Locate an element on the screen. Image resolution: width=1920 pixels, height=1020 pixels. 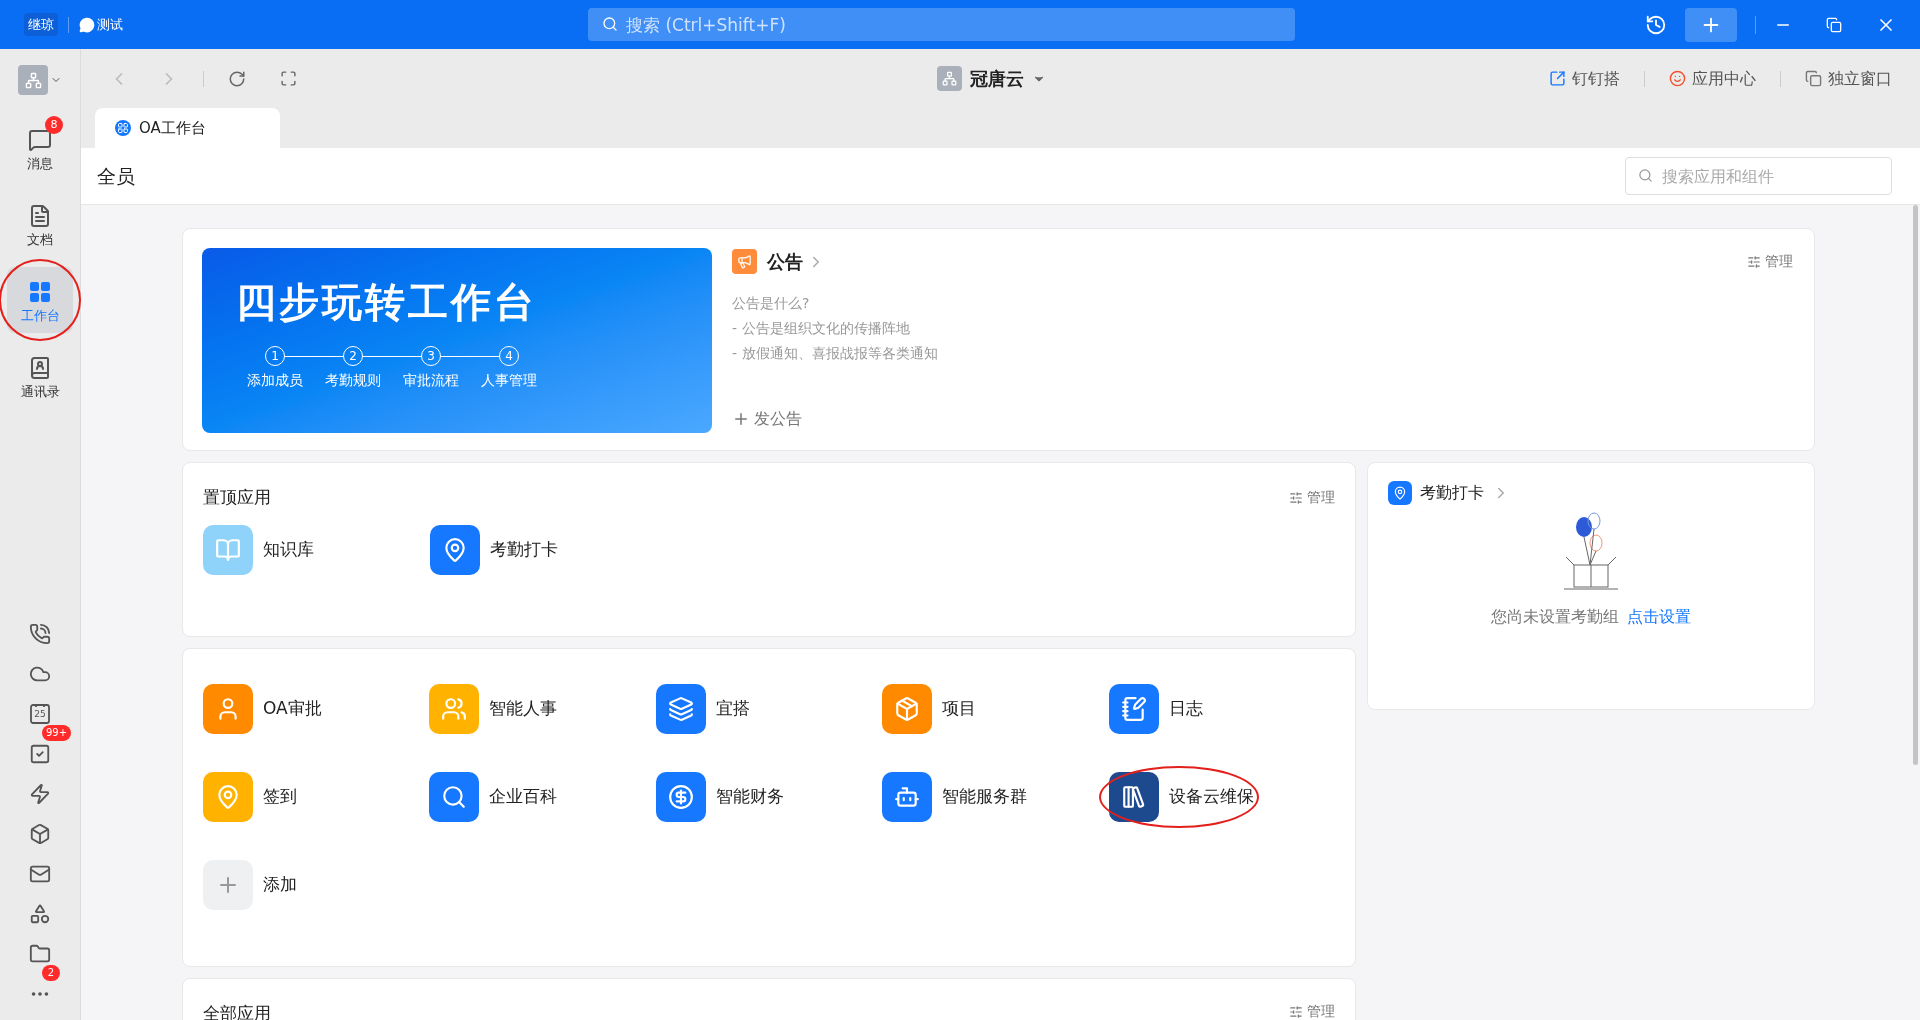
add-icon is located at coordinates (228, 885).